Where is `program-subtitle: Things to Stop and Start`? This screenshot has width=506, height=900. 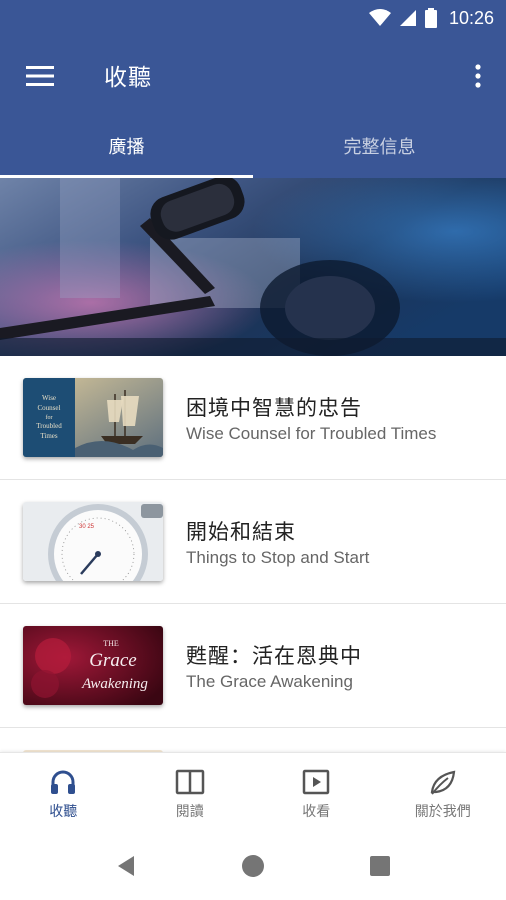
program-subtitle: Things to Stop and Start is located at coordinates (278, 557).